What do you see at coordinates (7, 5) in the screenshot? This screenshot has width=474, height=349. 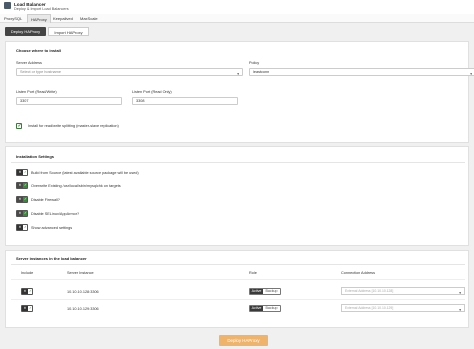 I see `load-balancer-icon` at bounding box center [7, 5].